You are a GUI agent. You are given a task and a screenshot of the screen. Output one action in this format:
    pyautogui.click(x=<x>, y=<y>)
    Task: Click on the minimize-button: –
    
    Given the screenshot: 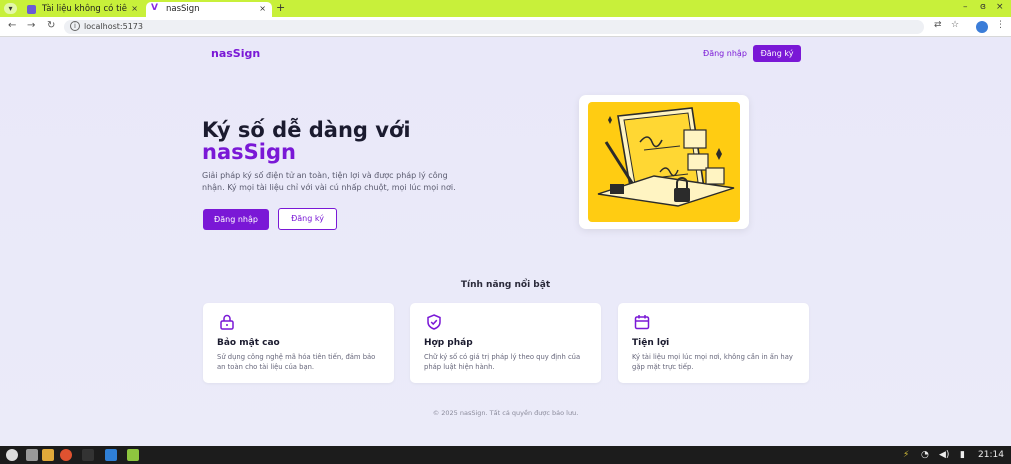 What is the action you would take?
    pyautogui.click(x=965, y=7)
    